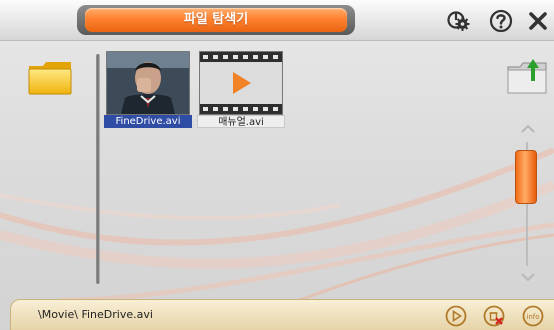 Image resolution: width=554 pixels, height=330 pixels. What do you see at coordinates (95, 314) in the screenshot?
I see `current-path: \Movie\ FineDrive.avi` at bounding box center [95, 314].